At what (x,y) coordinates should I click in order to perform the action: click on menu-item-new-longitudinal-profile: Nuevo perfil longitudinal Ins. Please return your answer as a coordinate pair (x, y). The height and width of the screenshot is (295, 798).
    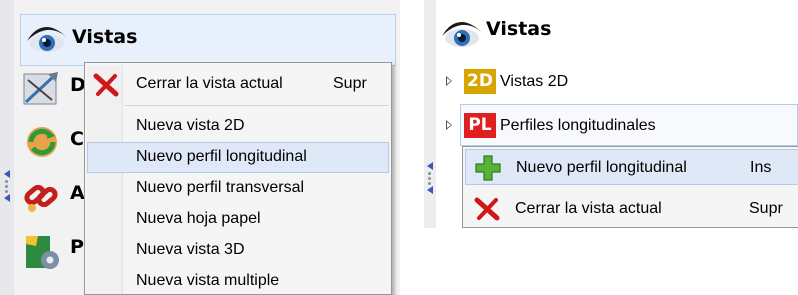
    Looking at the image, I should click on (631, 167).